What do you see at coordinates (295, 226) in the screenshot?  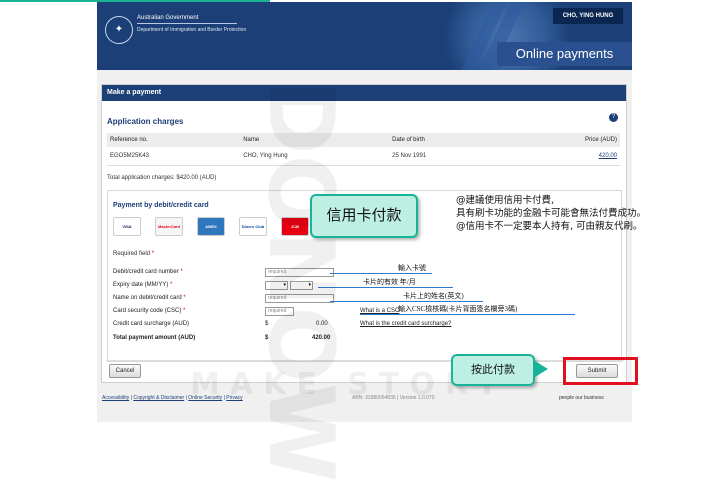 I see `jcb-icon: JCB` at bounding box center [295, 226].